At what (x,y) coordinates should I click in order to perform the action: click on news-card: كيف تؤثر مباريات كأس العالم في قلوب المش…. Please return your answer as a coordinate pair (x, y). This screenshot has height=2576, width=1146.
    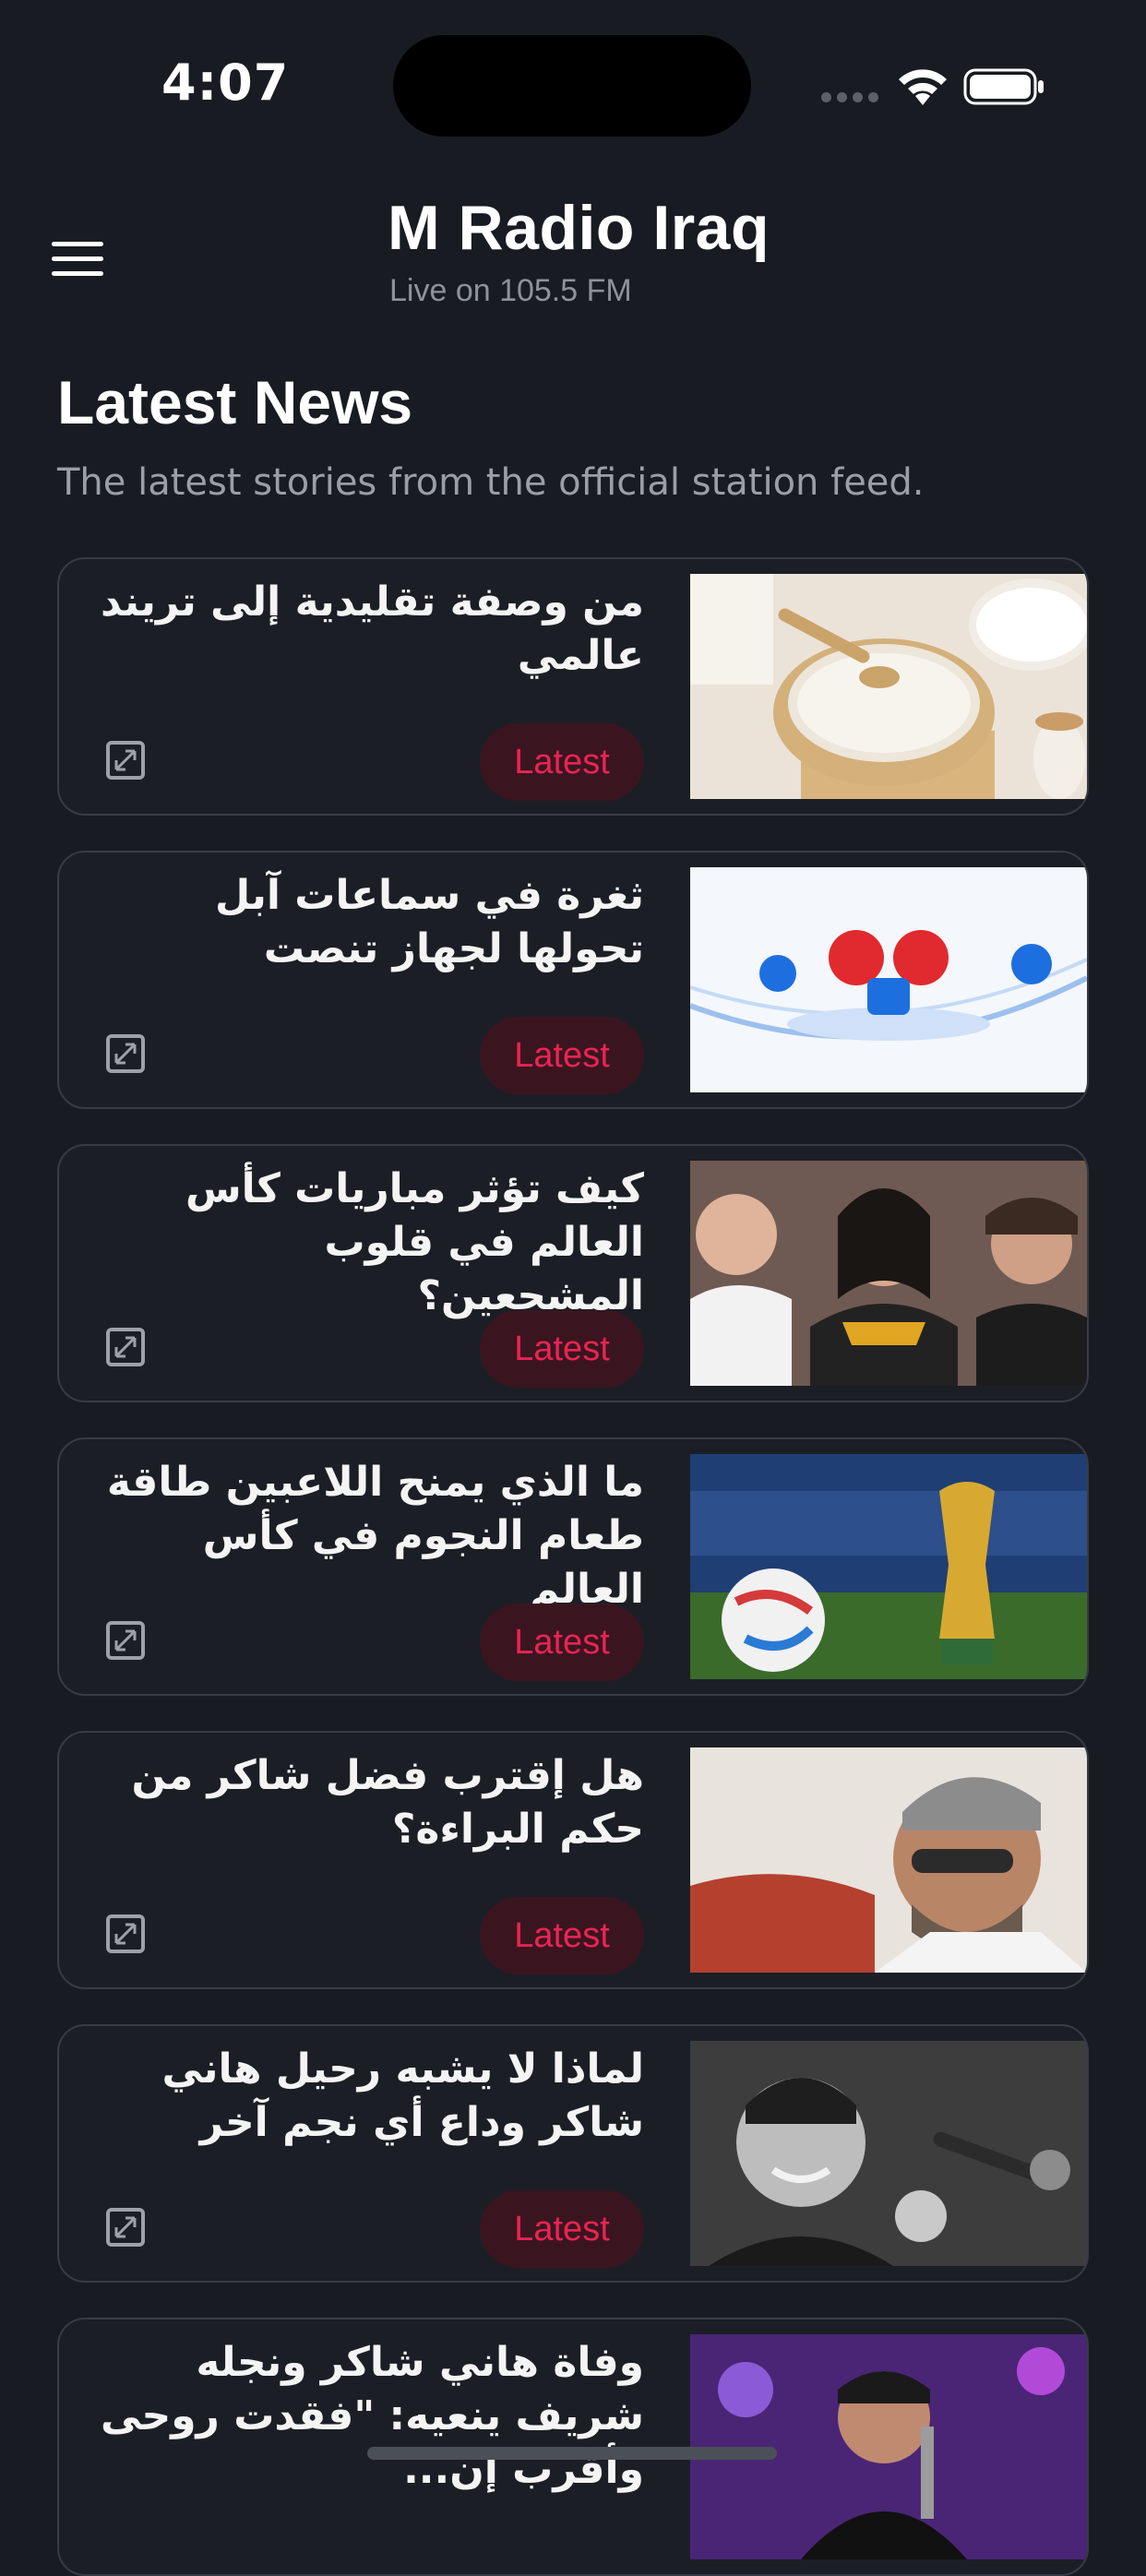
    Looking at the image, I should click on (573, 1273).